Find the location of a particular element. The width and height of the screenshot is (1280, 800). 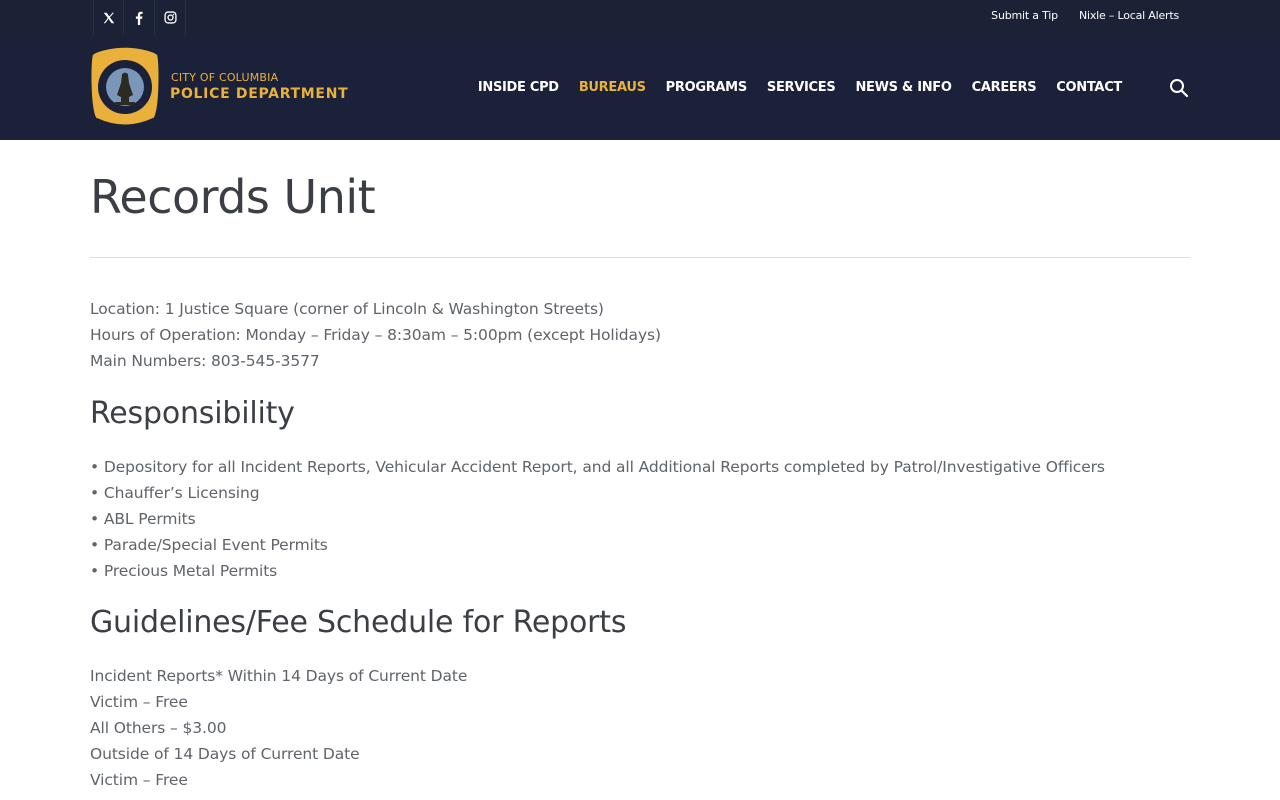

nav-bureaus: BUREAUS is located at coordinates (612, 87).